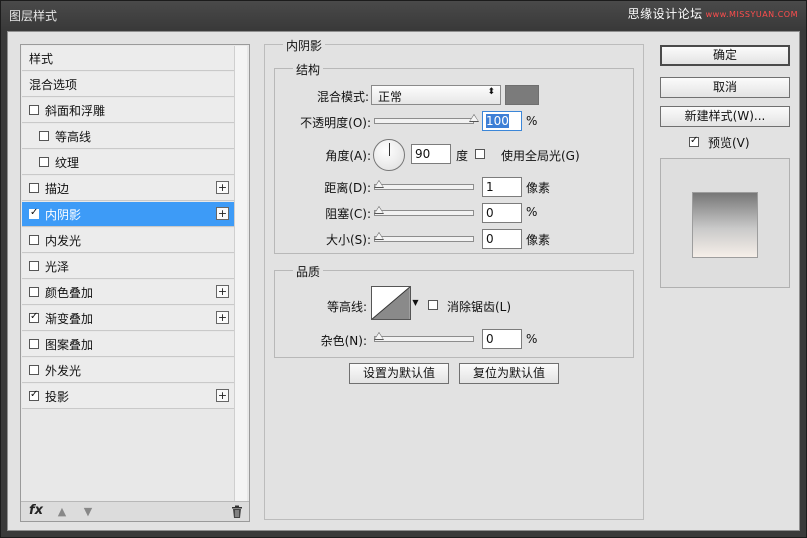  Describe the element at coordinates (490, 213) in the screenshot. I see `choke-value: 0` at that location.